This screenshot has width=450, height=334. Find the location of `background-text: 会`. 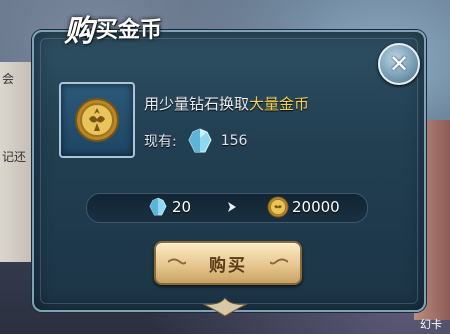

background-text: 会 is located at coordinates (8, 79).